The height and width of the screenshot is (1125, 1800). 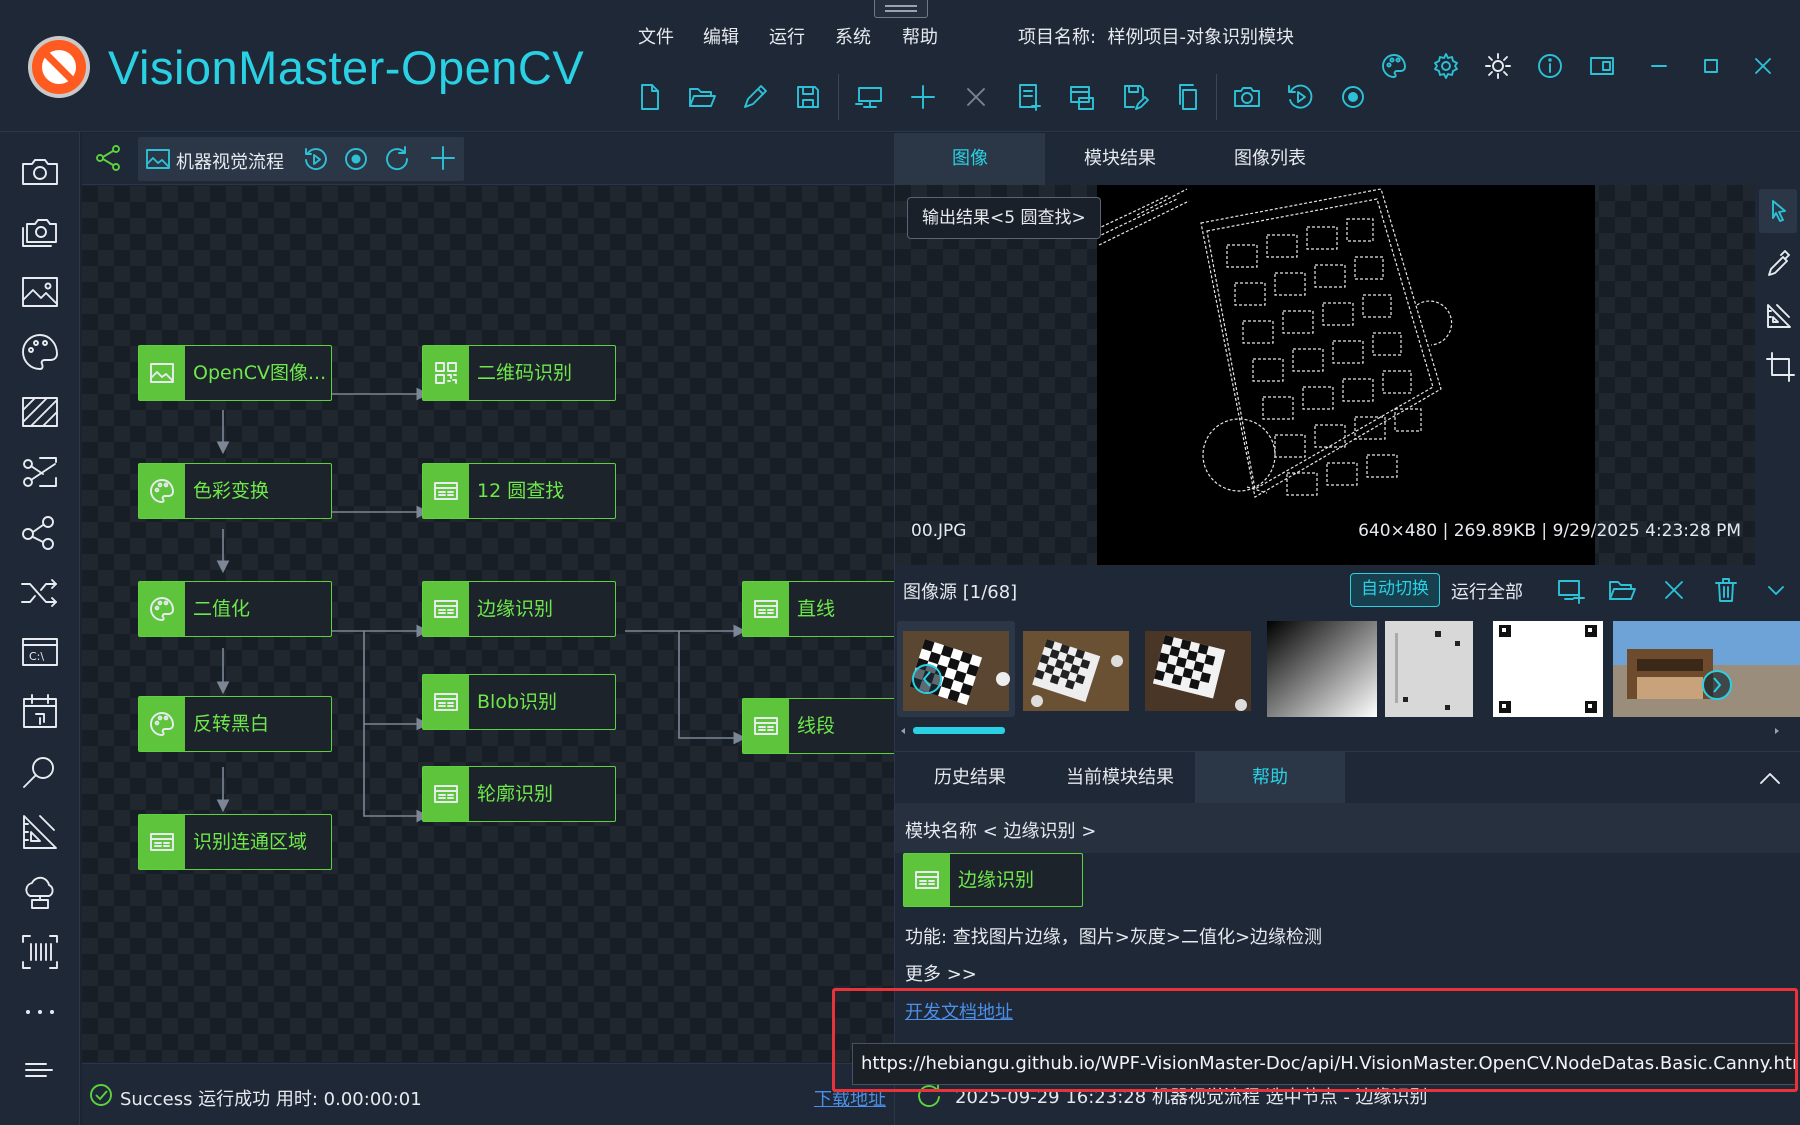 I want to click on flow-node-invert: 反转黑白, so click(x=235, y=724).